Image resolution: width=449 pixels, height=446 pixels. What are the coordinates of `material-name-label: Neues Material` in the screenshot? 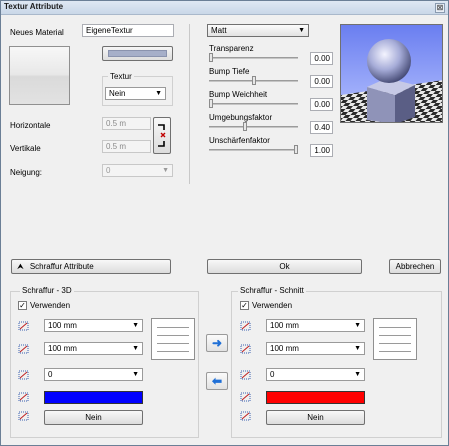 It's located at (37, 32).